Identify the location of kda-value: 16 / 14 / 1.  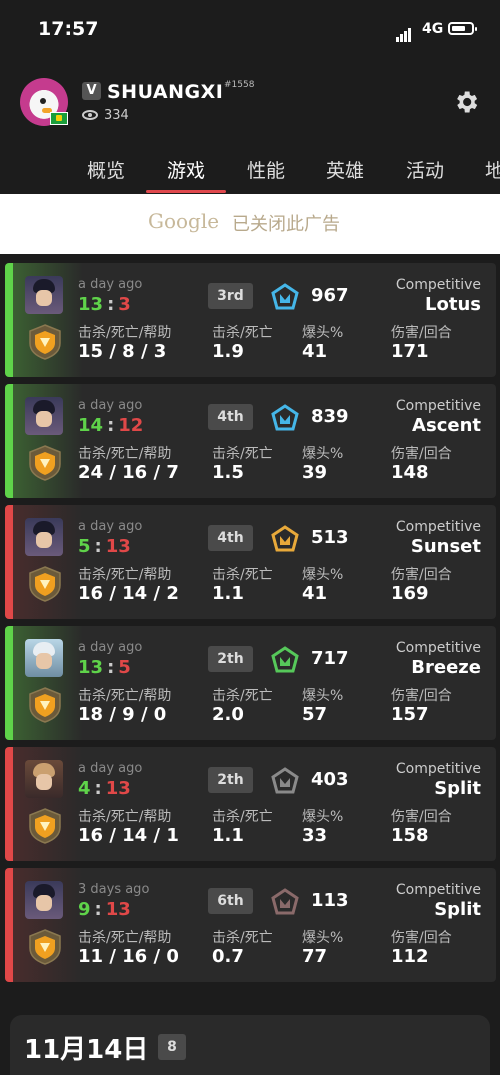
(128, 835).